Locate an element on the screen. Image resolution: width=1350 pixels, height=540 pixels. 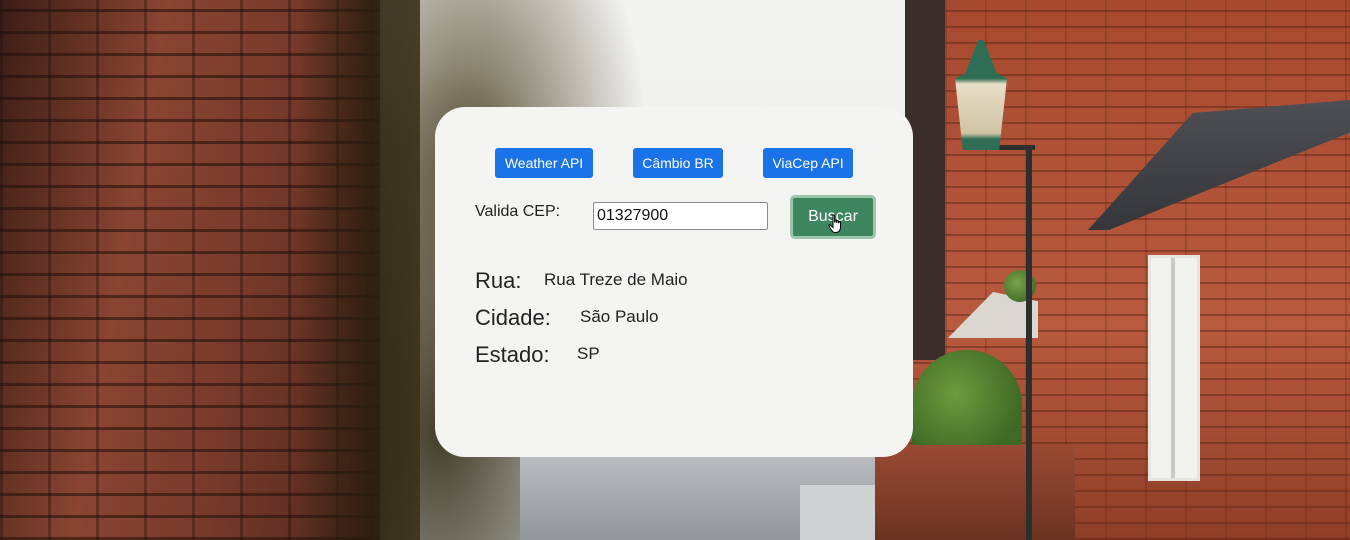
city-row: Cidade: São Paulo is located at coordinates (566, 318).